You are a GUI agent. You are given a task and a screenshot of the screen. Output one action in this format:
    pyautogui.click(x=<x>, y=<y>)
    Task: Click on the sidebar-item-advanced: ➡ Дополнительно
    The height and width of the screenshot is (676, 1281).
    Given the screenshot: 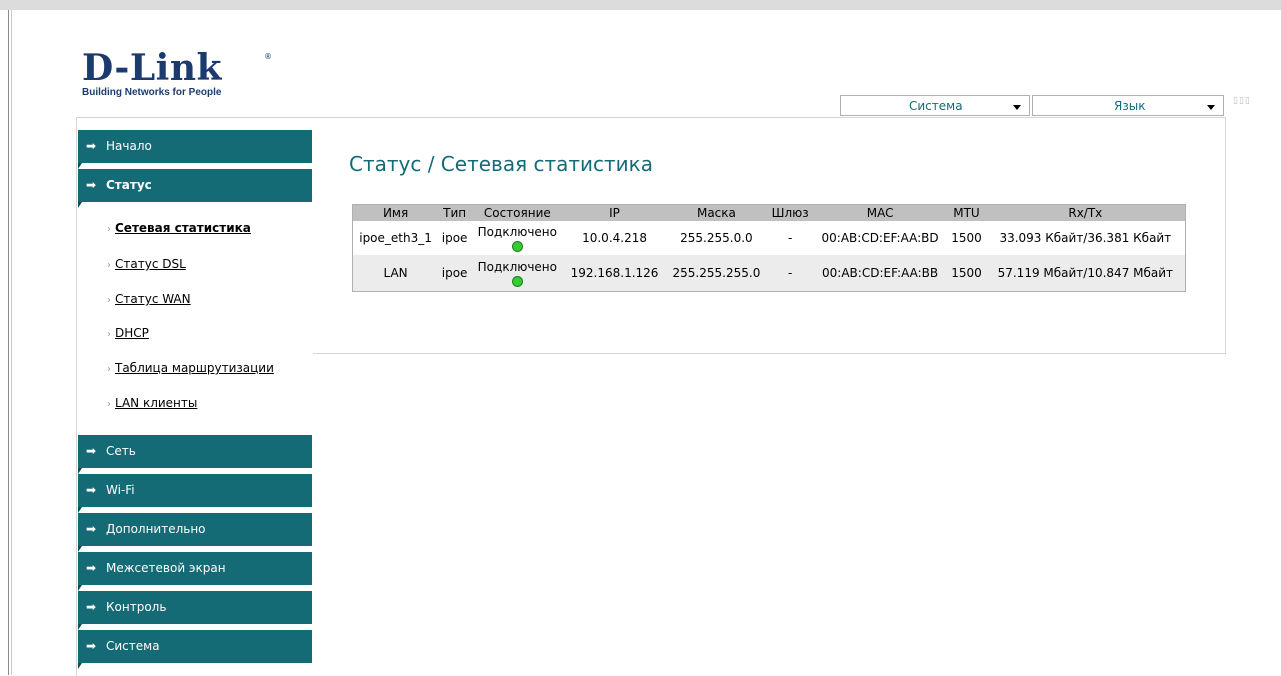 What is the action you would take?
    pyautogui.click(x=195, y=532)
    